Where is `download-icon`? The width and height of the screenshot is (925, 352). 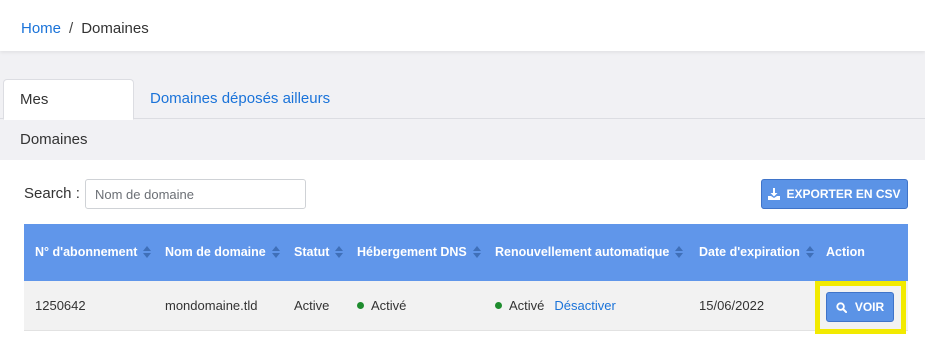
download-icon is located at coordinates (774, 194).